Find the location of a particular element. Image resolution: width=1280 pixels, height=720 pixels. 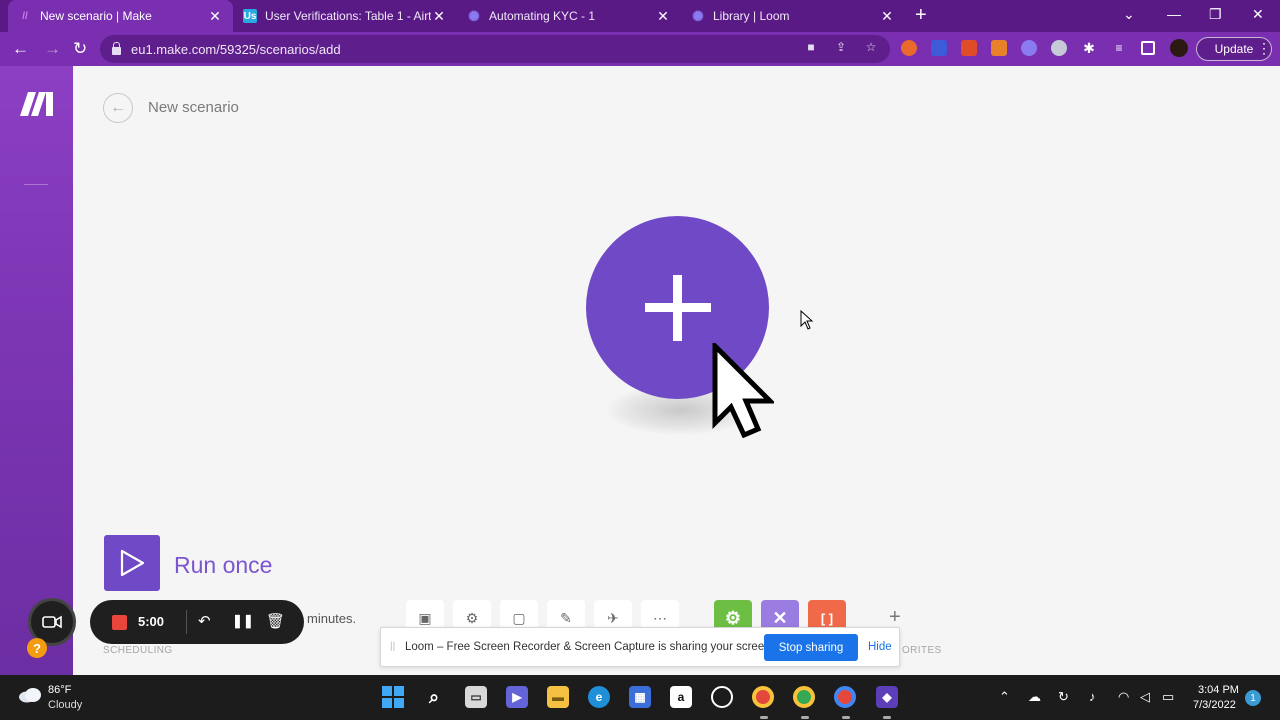

side-panel-icon is located at coordinates (1148, 48).